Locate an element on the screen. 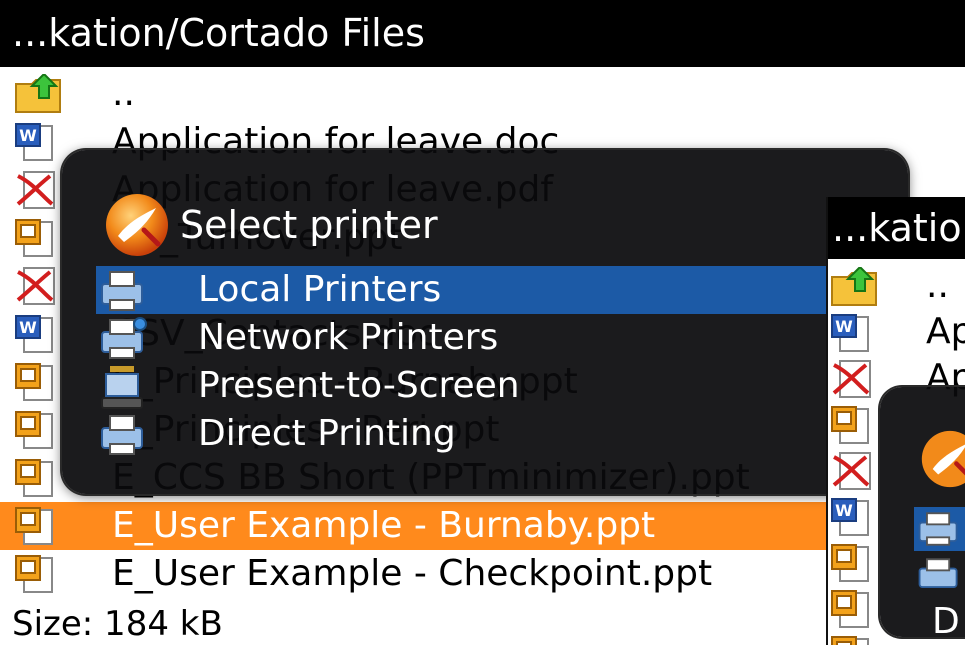 The height and width of the screenshot is (645, 965). file-name: Ap is located at coordinates (945, 331).